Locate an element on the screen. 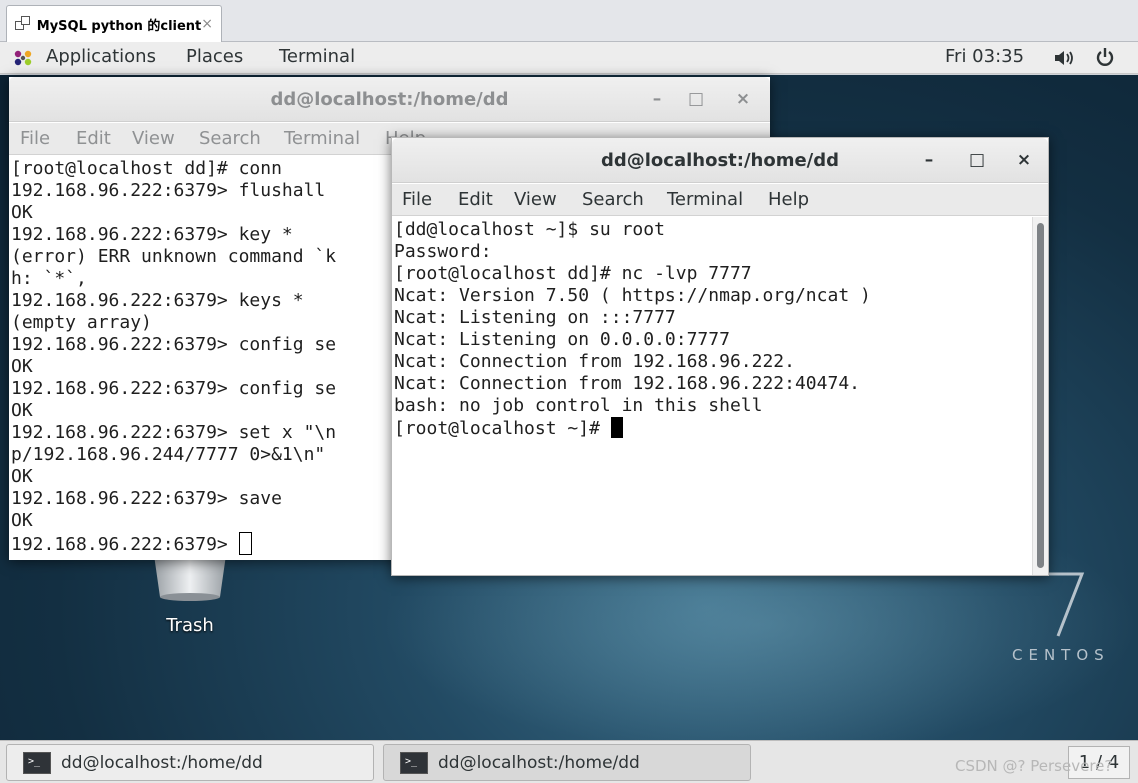  taskbar-item-terminal-1: >_ dd@localhost:/home/dd is located at coordinates (190, 762).